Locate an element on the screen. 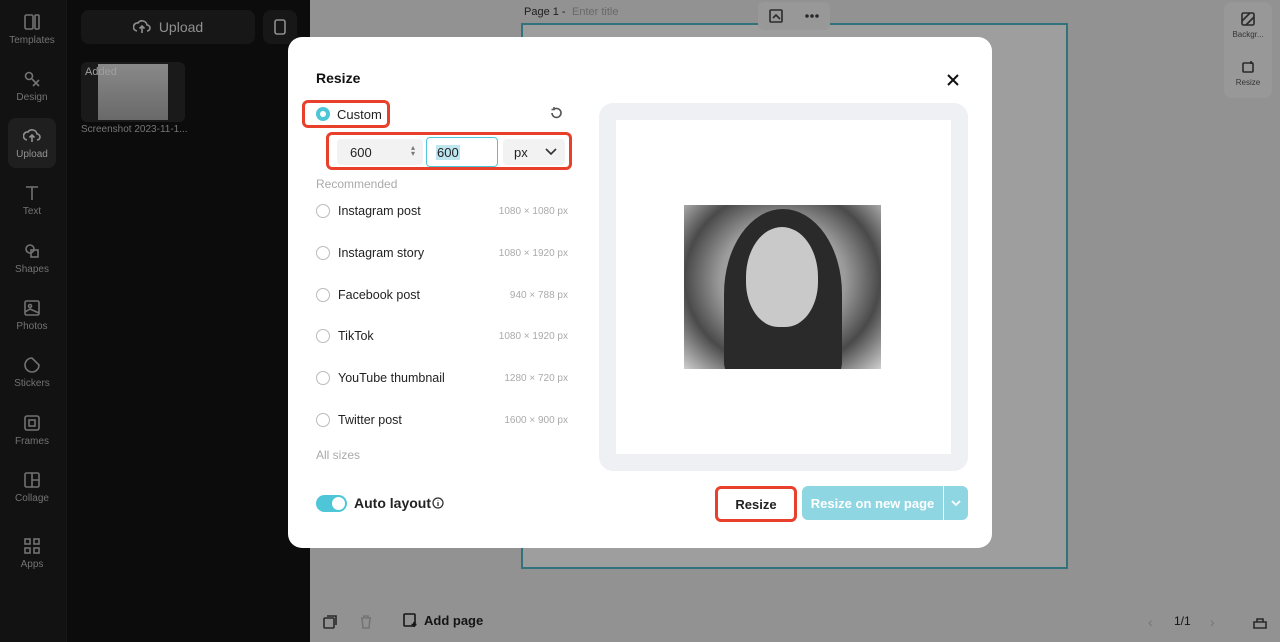 Image resolution: width=1280 pixels, height=642 pixels. info-icon is located at coordinates (438, 503).